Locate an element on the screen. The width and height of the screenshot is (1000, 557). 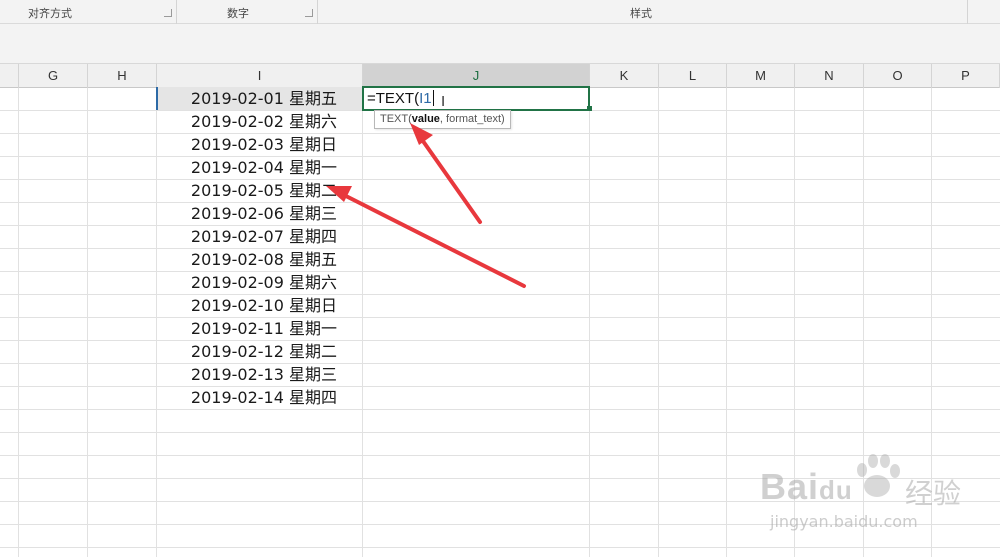
column-header-O: O is located at coordinates (898, 76).